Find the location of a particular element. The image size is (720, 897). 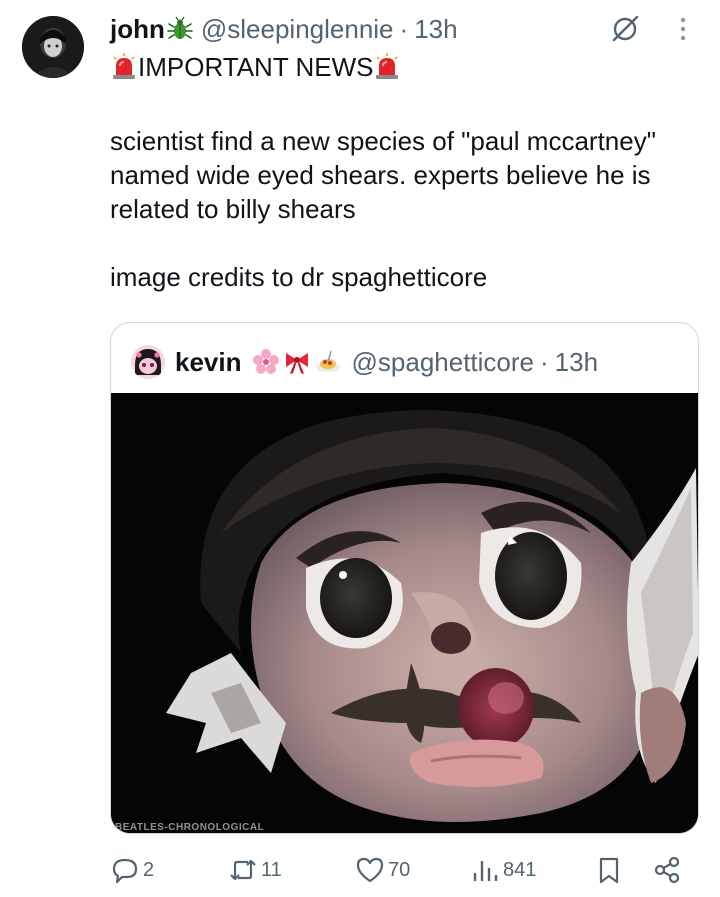

bookmark-icon is located at coordinates (609, 870).